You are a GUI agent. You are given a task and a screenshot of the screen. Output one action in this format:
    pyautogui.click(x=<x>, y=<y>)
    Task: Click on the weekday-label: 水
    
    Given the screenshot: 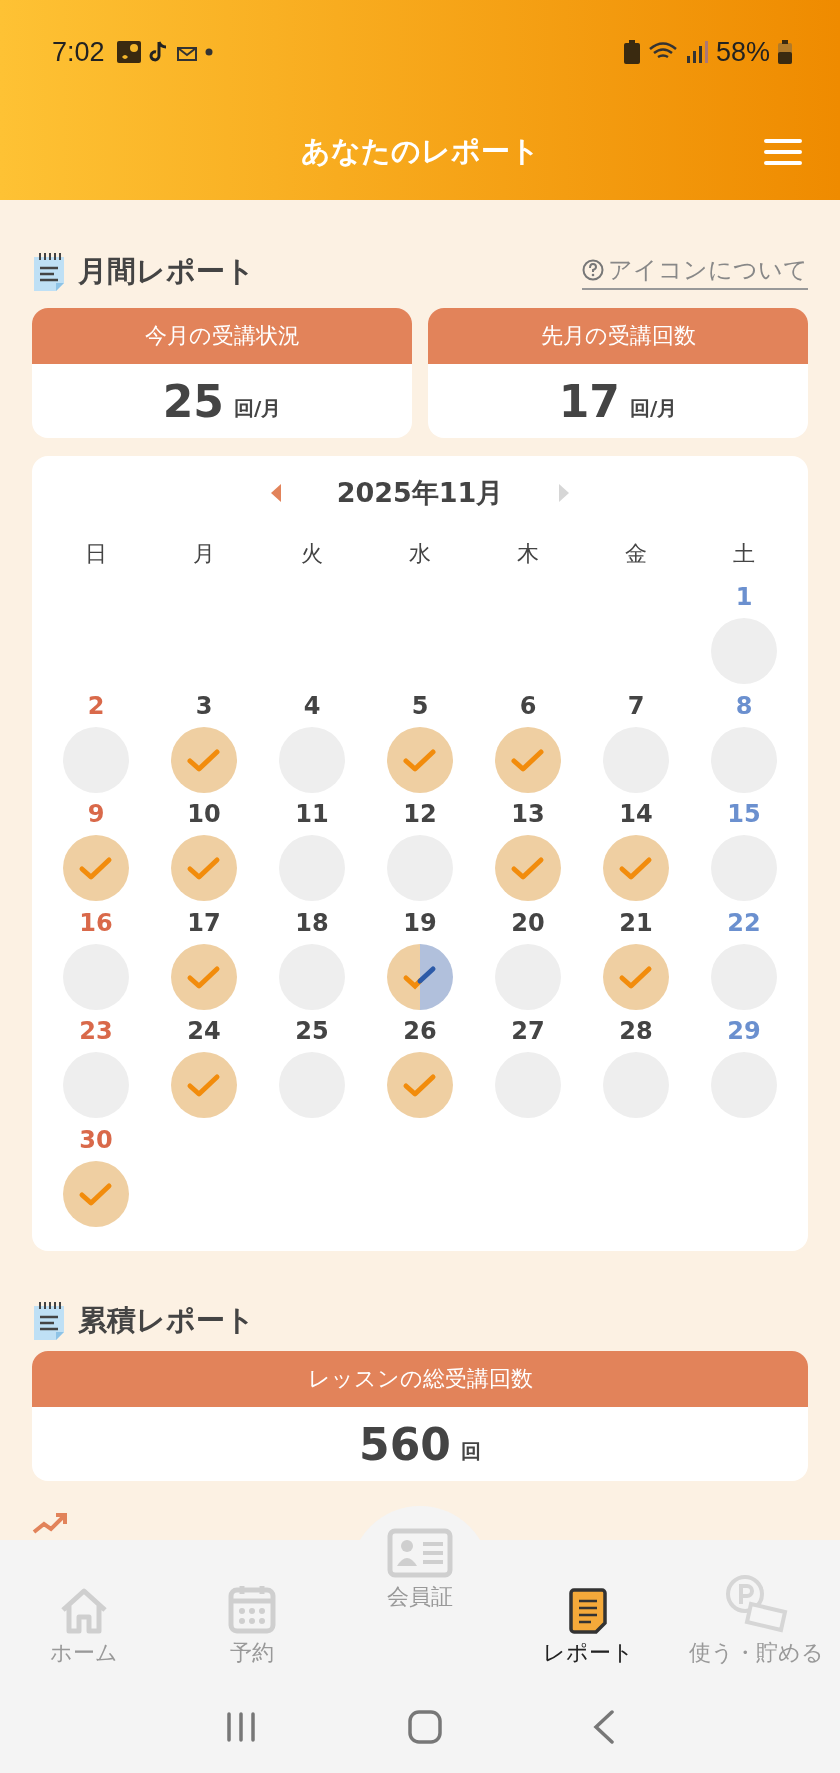 What is the action you would take?
    pyautogui.click(x=420, y=554)
    